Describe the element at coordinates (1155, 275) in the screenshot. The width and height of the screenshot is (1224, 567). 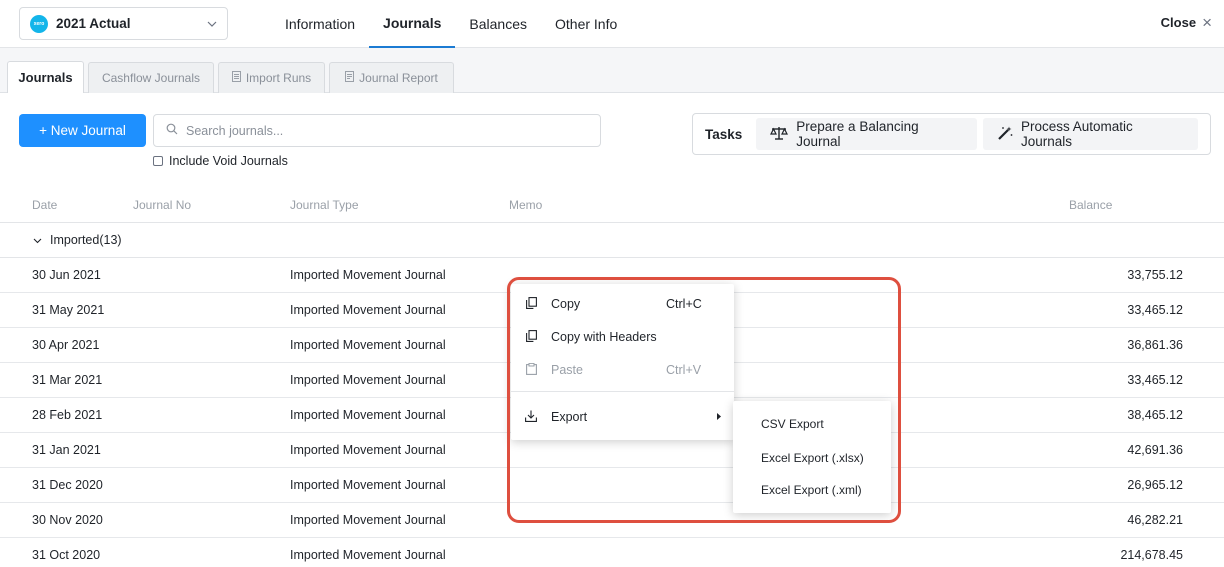
I see `cell-balance: 33,755.12` at that location.